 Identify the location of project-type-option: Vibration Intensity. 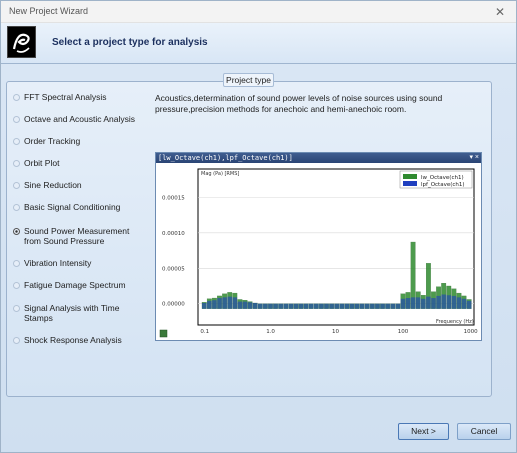
(83, 264).